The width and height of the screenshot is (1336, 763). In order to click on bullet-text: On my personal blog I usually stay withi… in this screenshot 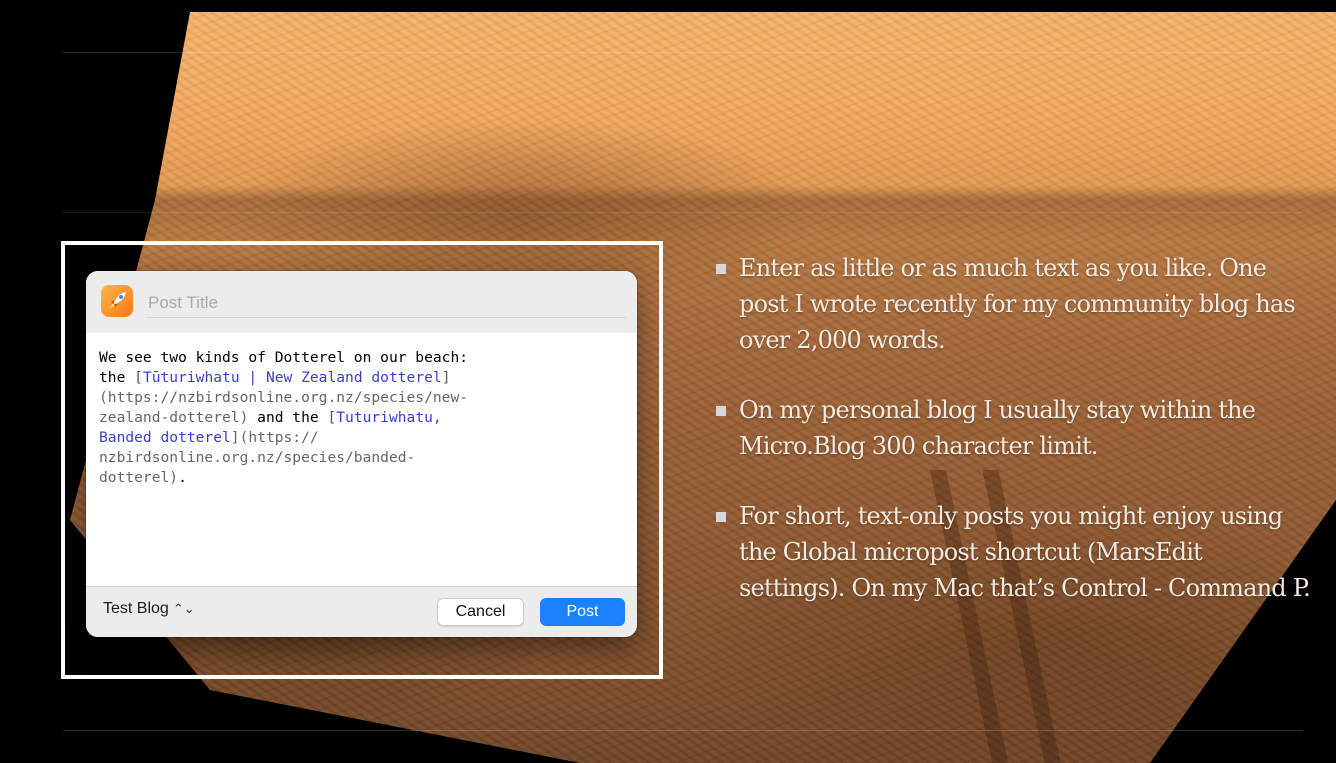, I will do `click(997, 428)`.